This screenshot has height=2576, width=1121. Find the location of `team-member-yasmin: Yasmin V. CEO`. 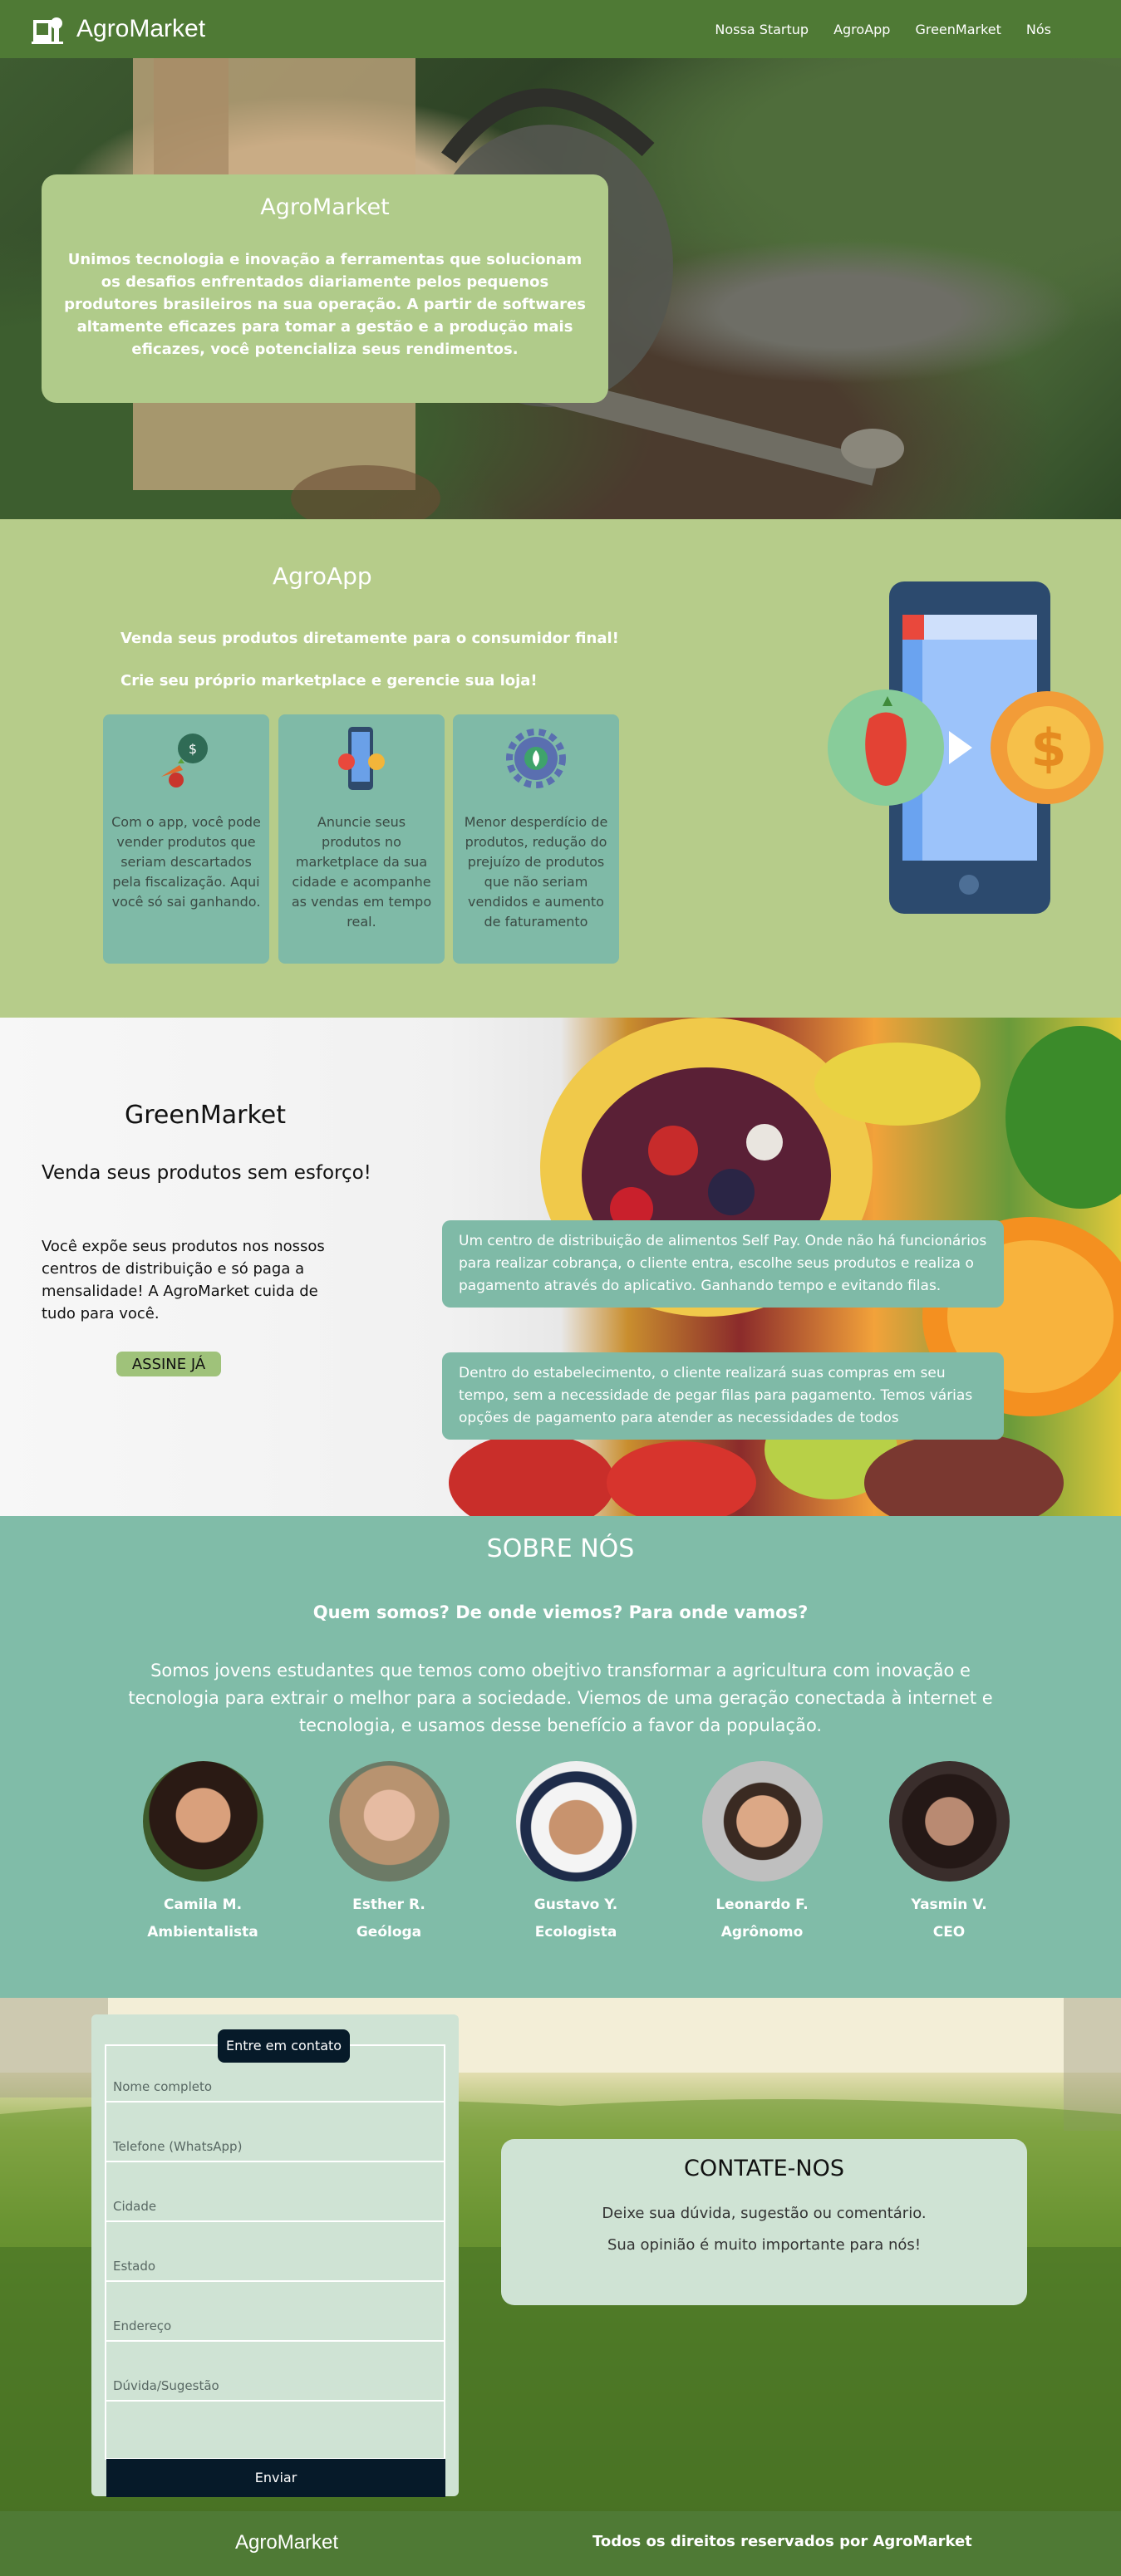

team-member-yasmin: Yasmin V. CEO is located at coordinates (949, 1853).